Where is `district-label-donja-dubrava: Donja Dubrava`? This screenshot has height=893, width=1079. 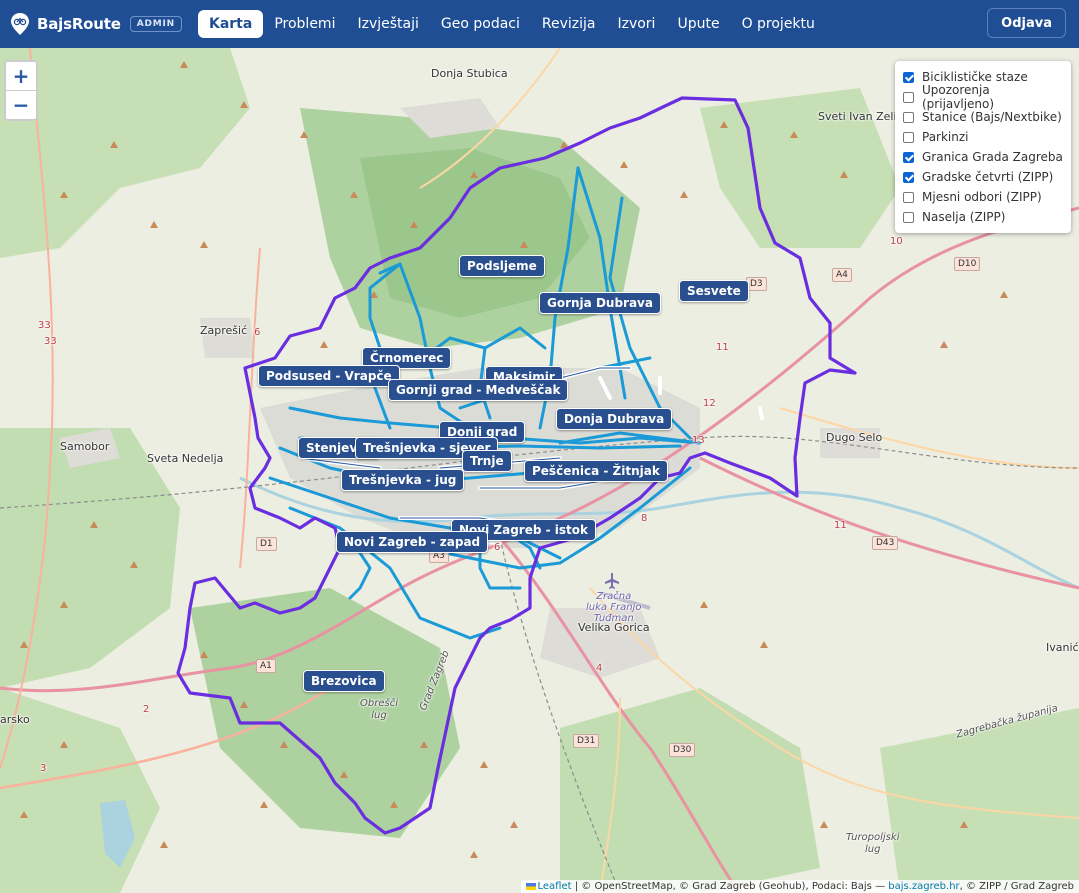 district-label-donja-dubrava: Donja Dubrava is located at coordinates (614, 419).